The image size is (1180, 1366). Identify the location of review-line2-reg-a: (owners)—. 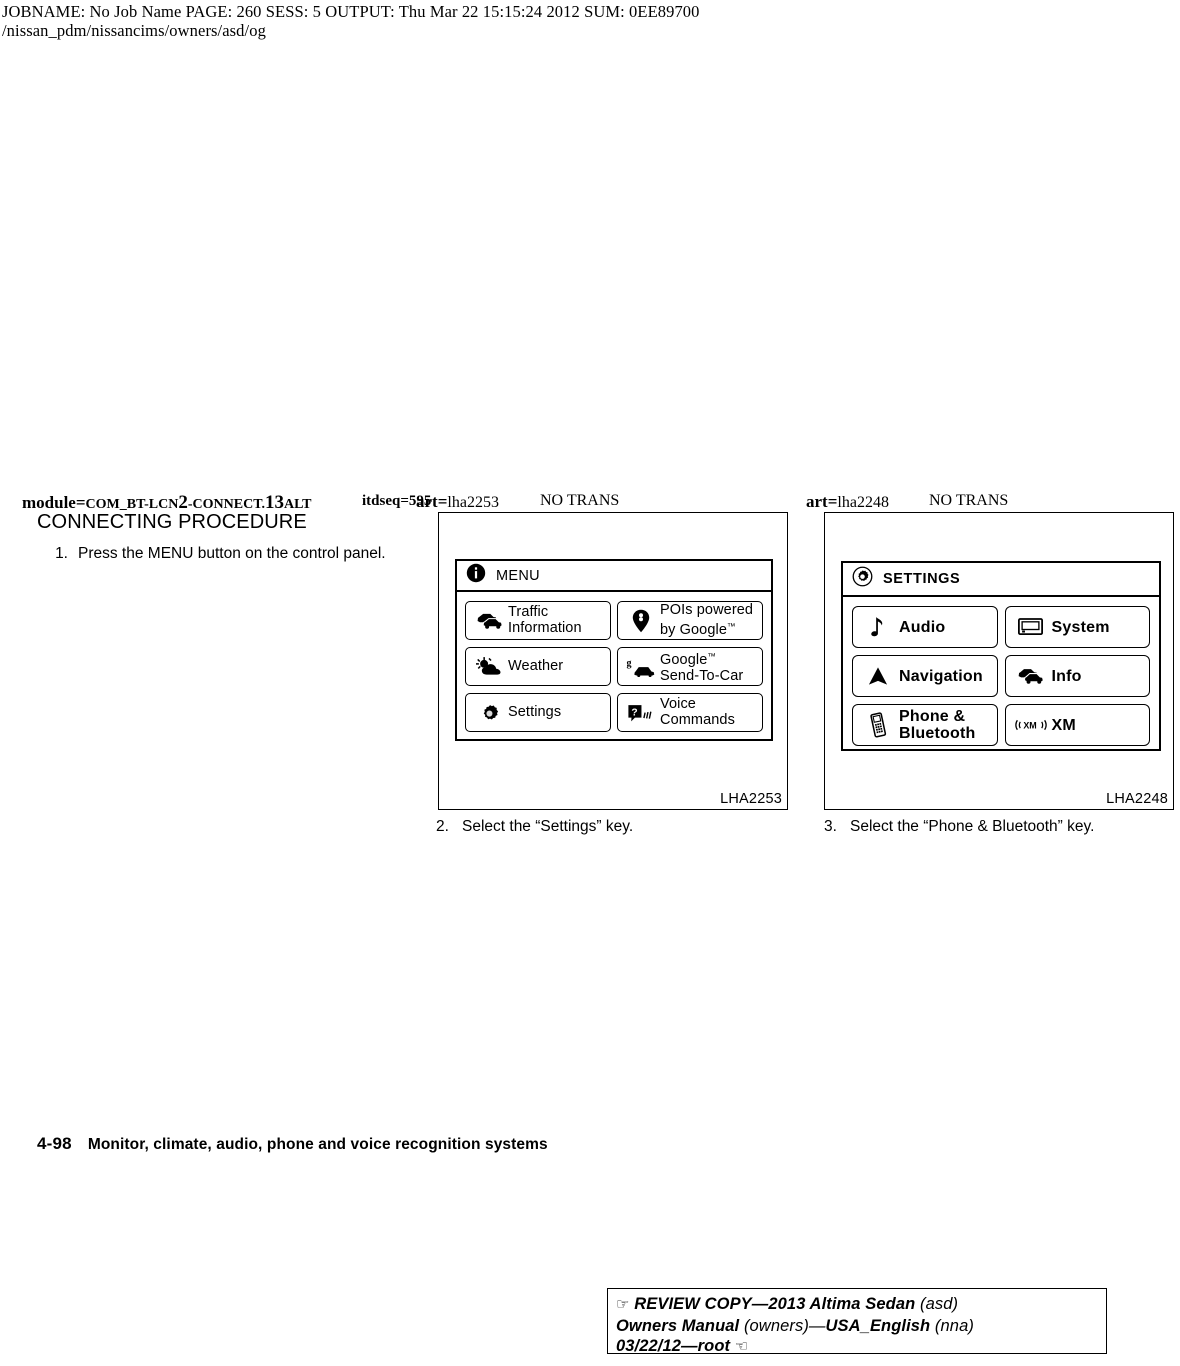
(784, 1325).